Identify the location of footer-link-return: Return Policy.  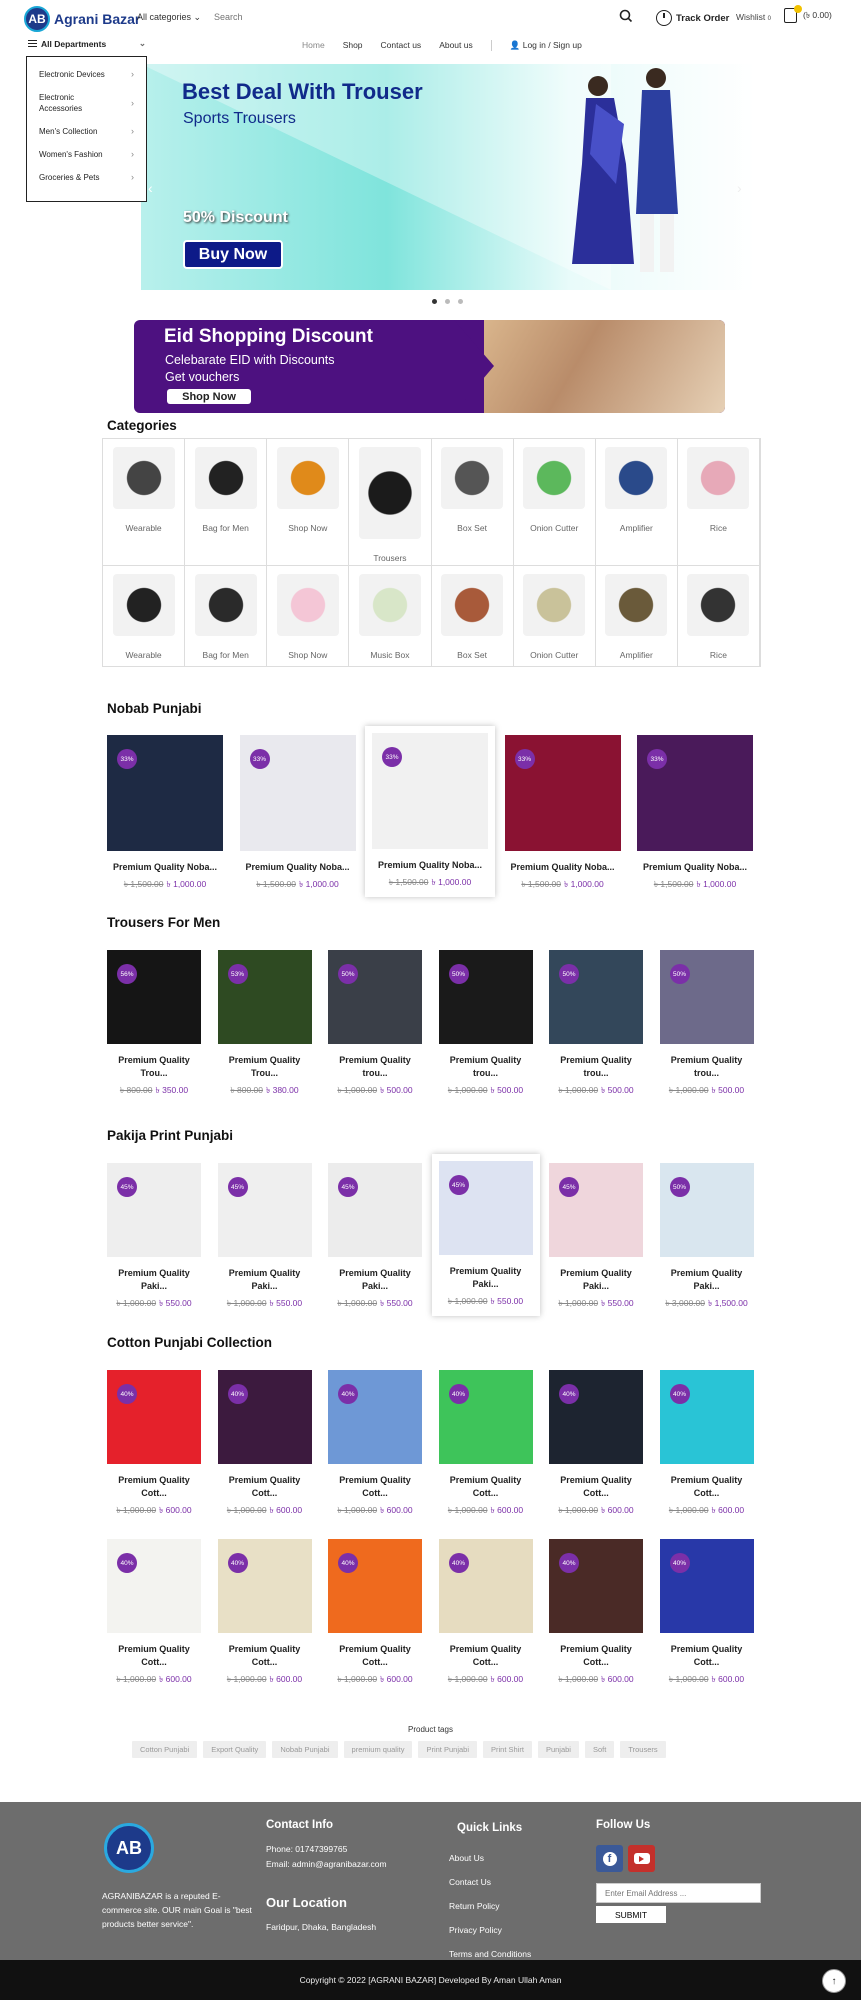
(474, 1906).